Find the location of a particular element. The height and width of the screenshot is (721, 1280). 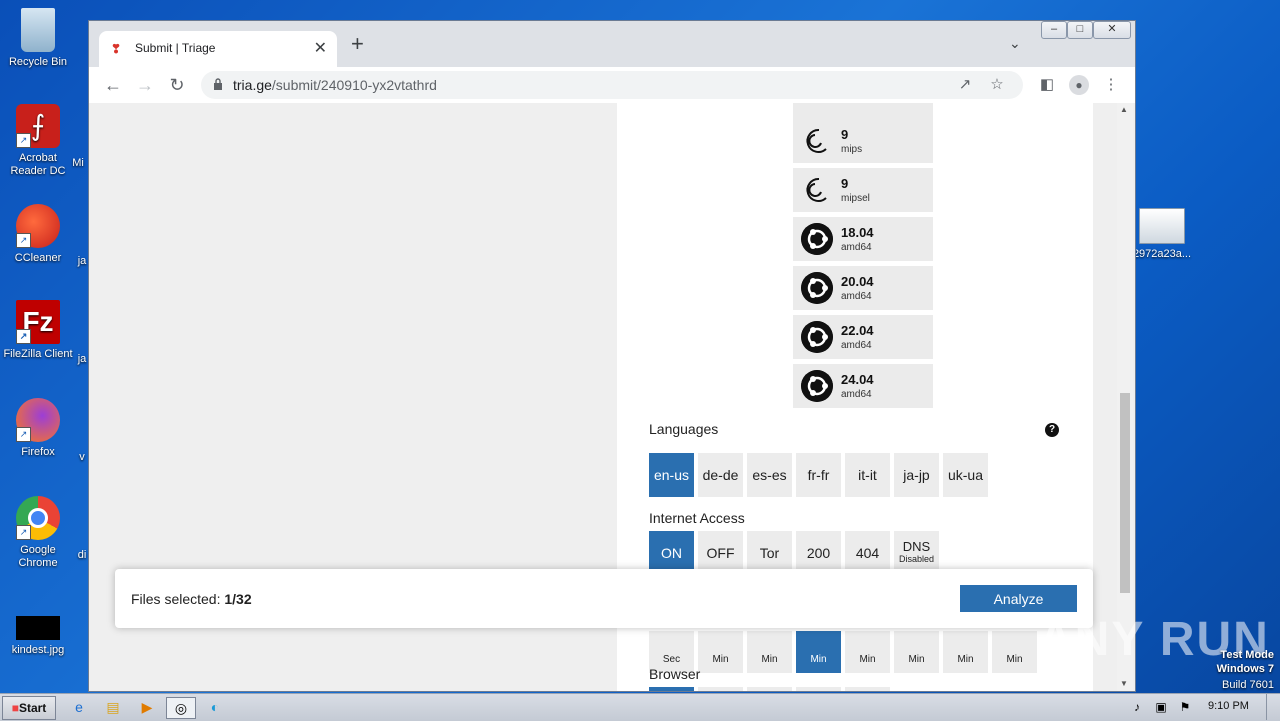

chrome-taskbar-icon: ◎ is located at coordinates (181, 708).